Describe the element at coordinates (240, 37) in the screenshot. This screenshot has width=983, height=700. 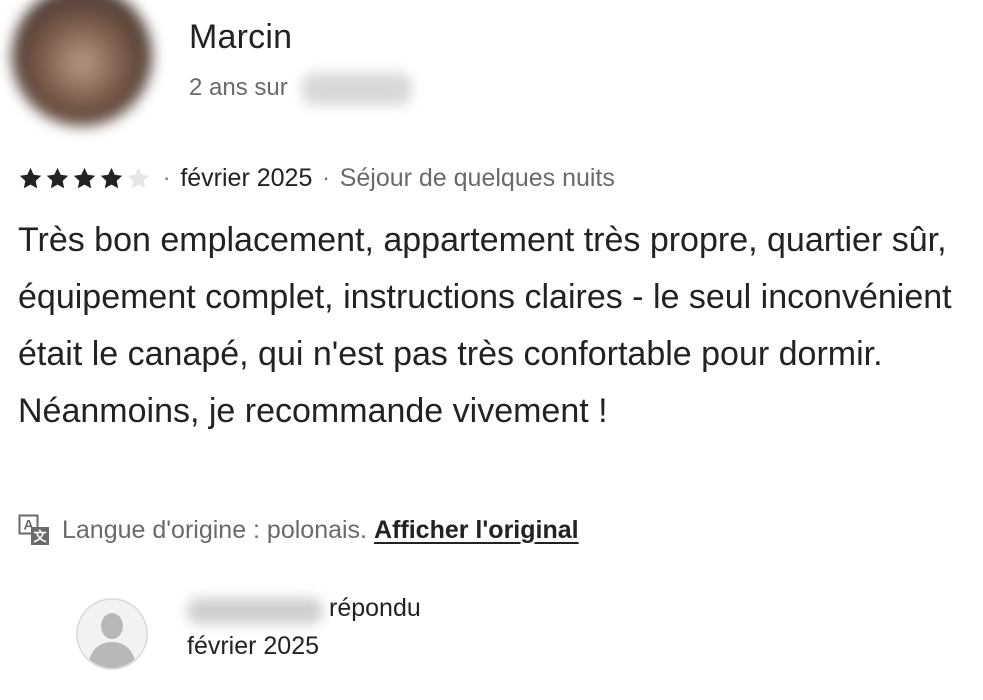
I see `reviewer-name: Marcin` at that location.